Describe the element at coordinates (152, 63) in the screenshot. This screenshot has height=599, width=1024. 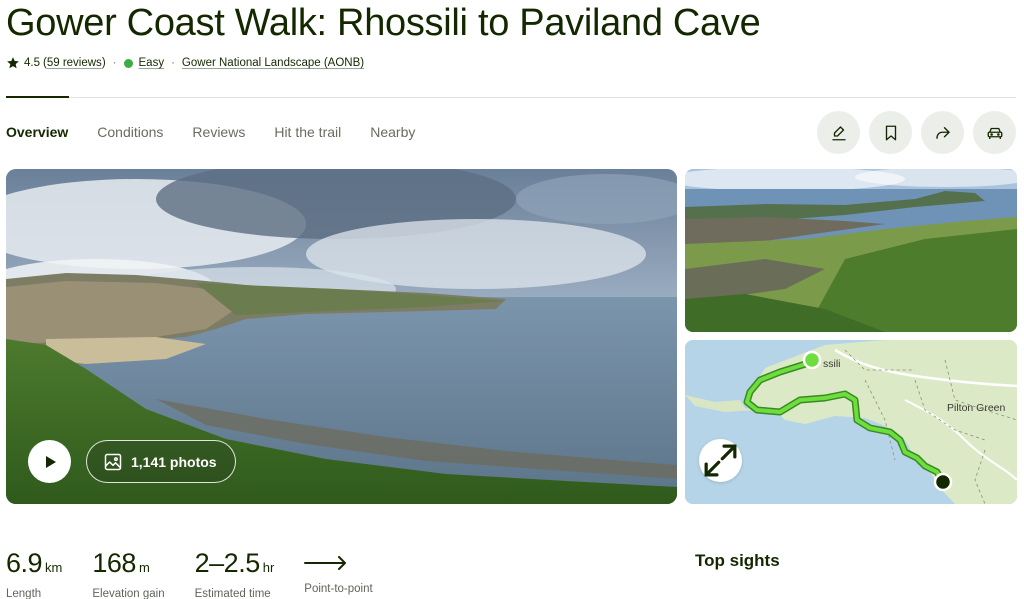
I see `difficulty-link: Easy` at that location.